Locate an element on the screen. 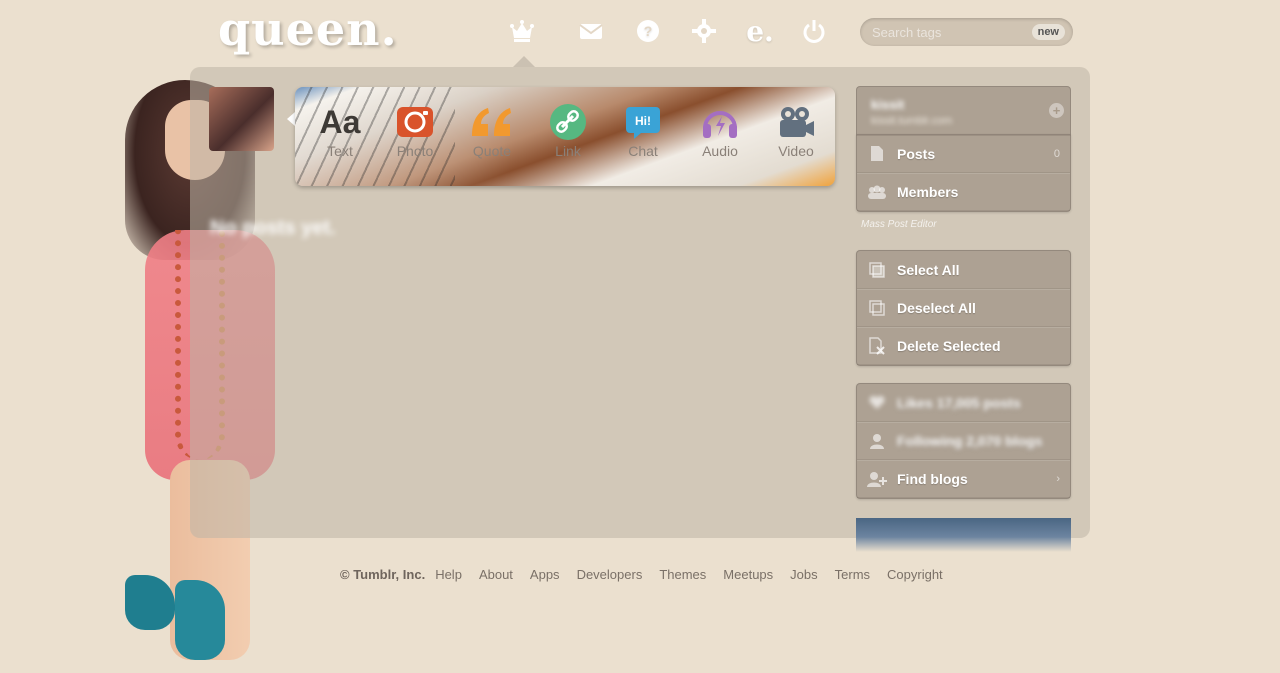 This screenshot has height=673, width=1280. footer-link-themes: Themes is located at coordinates (682, 576).